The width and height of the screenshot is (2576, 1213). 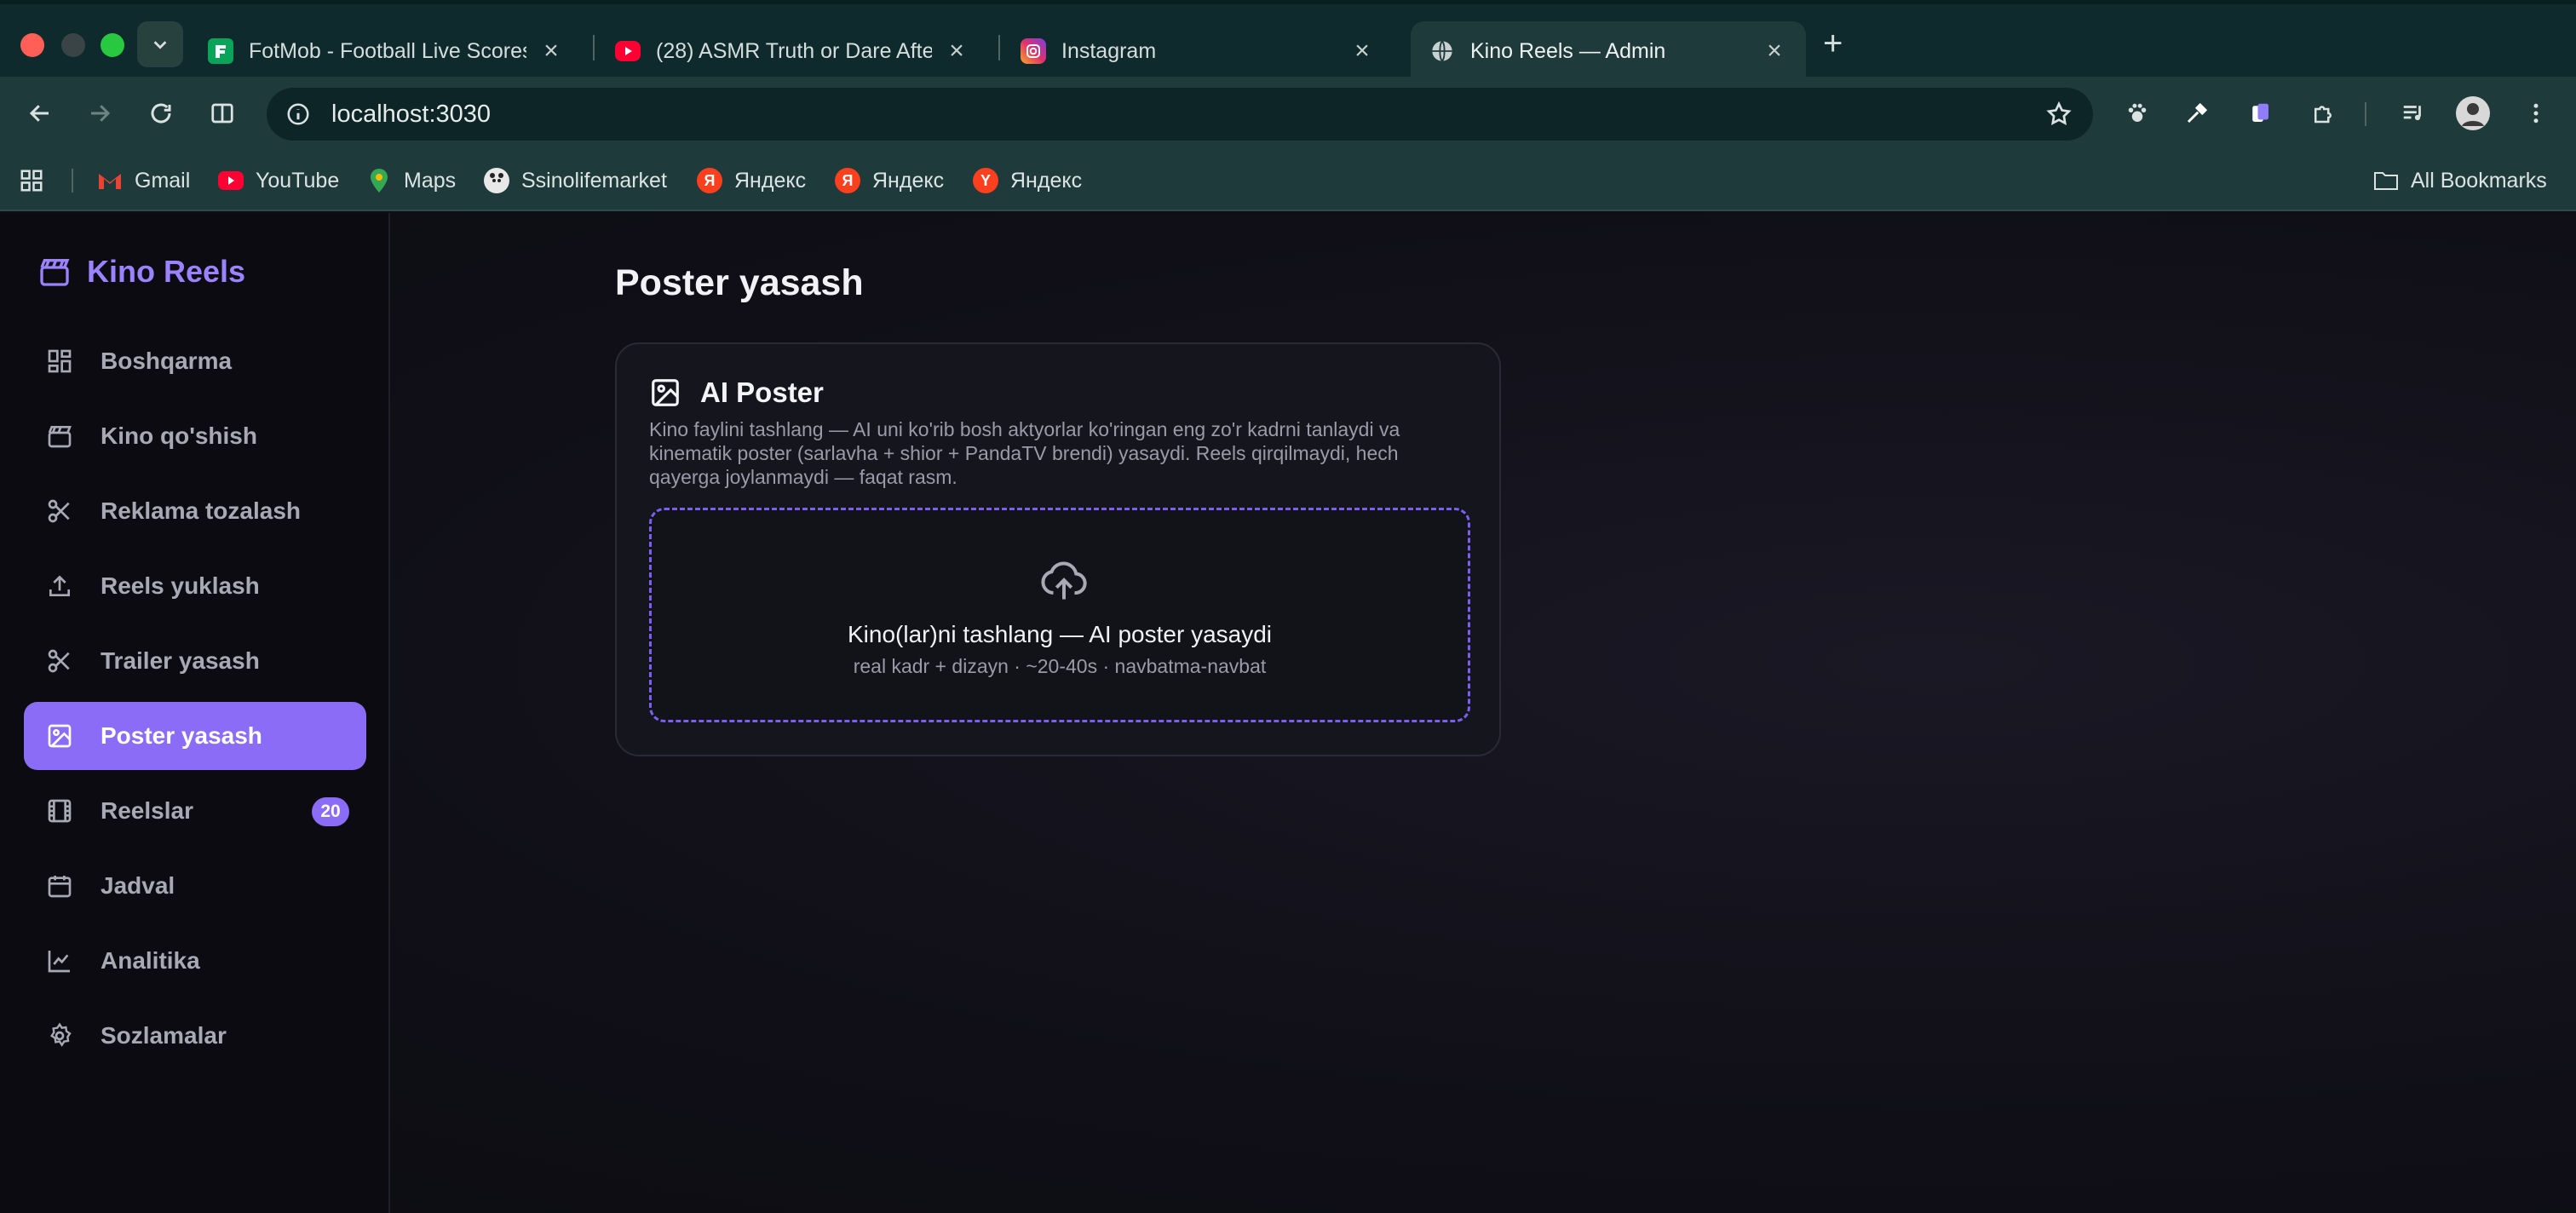 I want to click on paw-icon, so click(x=2138, y=112).